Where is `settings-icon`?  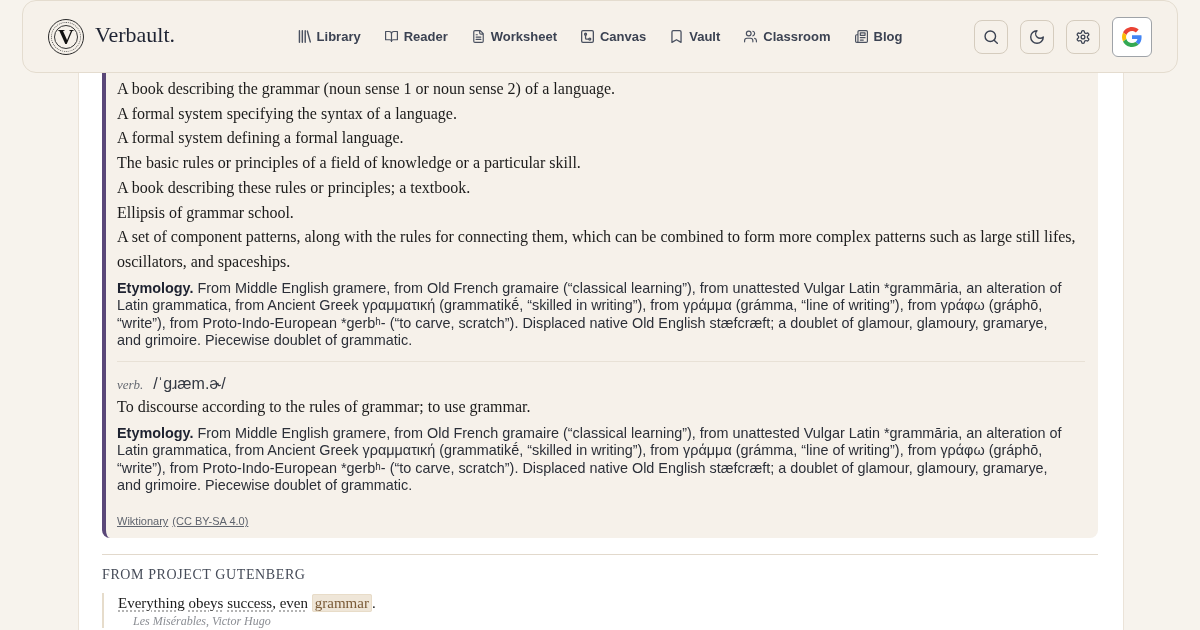
settings-icon is located at coordinates (1083, 36).